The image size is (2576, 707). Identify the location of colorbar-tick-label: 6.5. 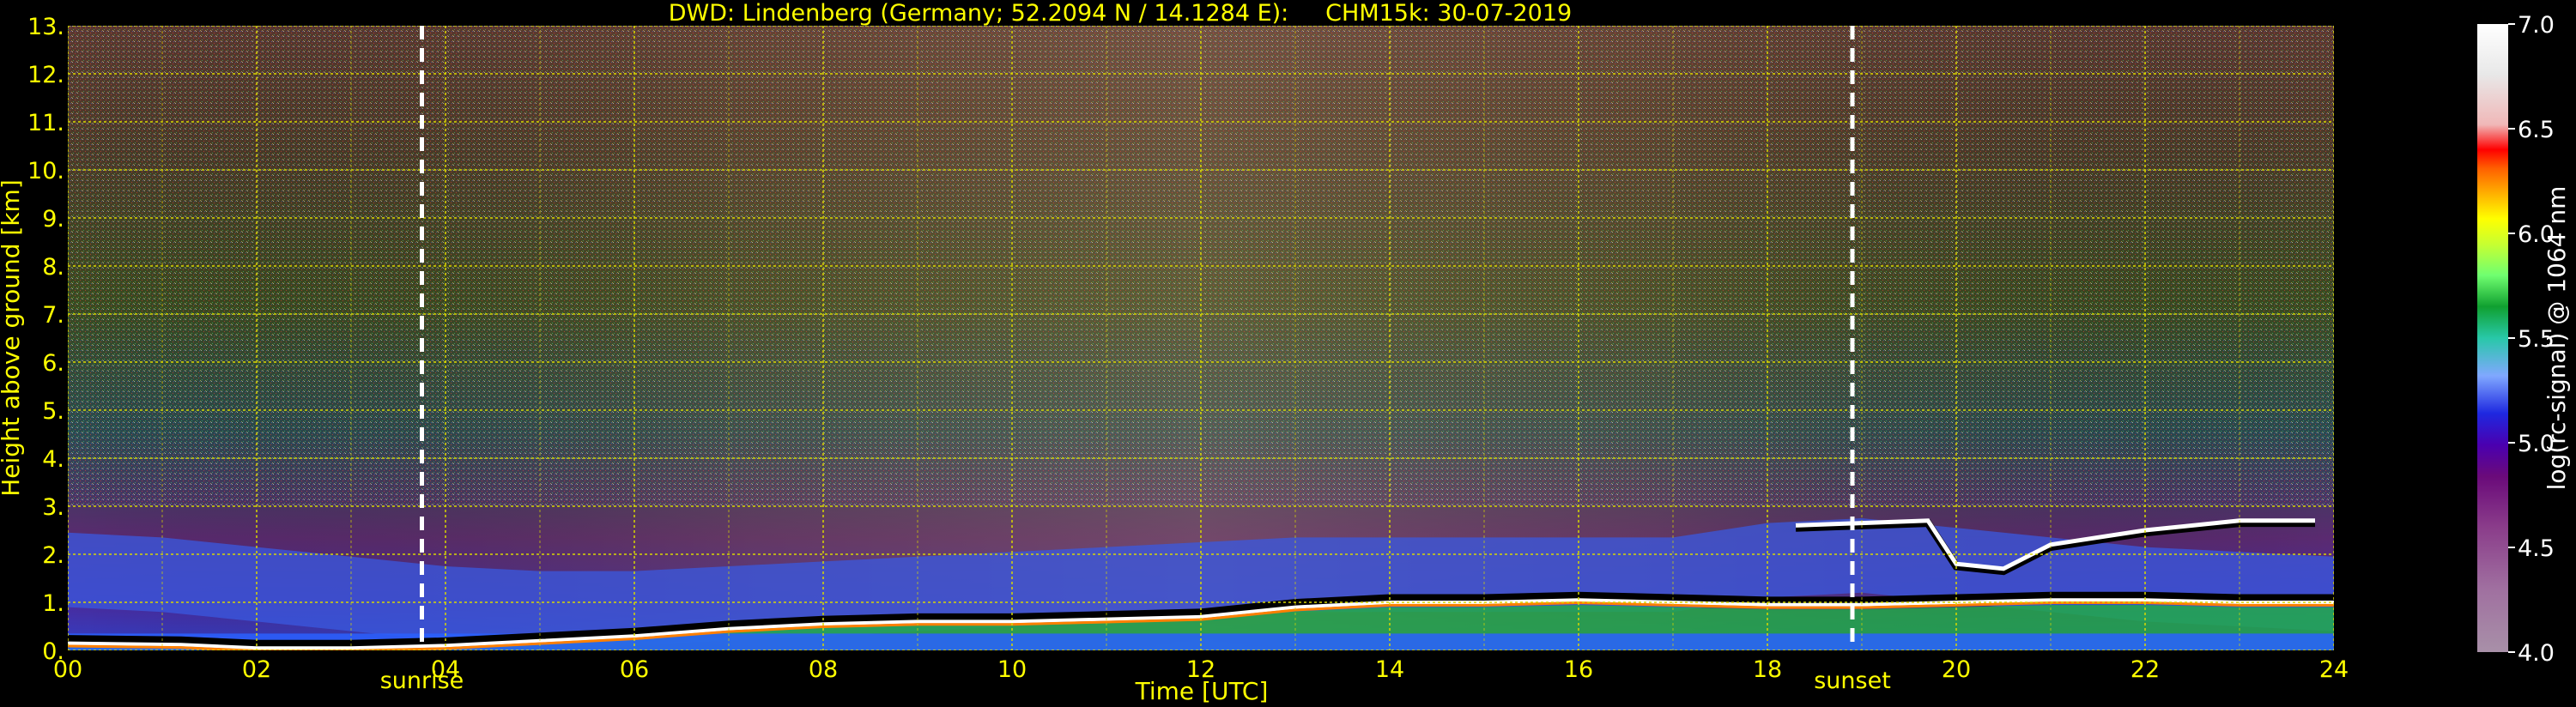
(2536, 130).